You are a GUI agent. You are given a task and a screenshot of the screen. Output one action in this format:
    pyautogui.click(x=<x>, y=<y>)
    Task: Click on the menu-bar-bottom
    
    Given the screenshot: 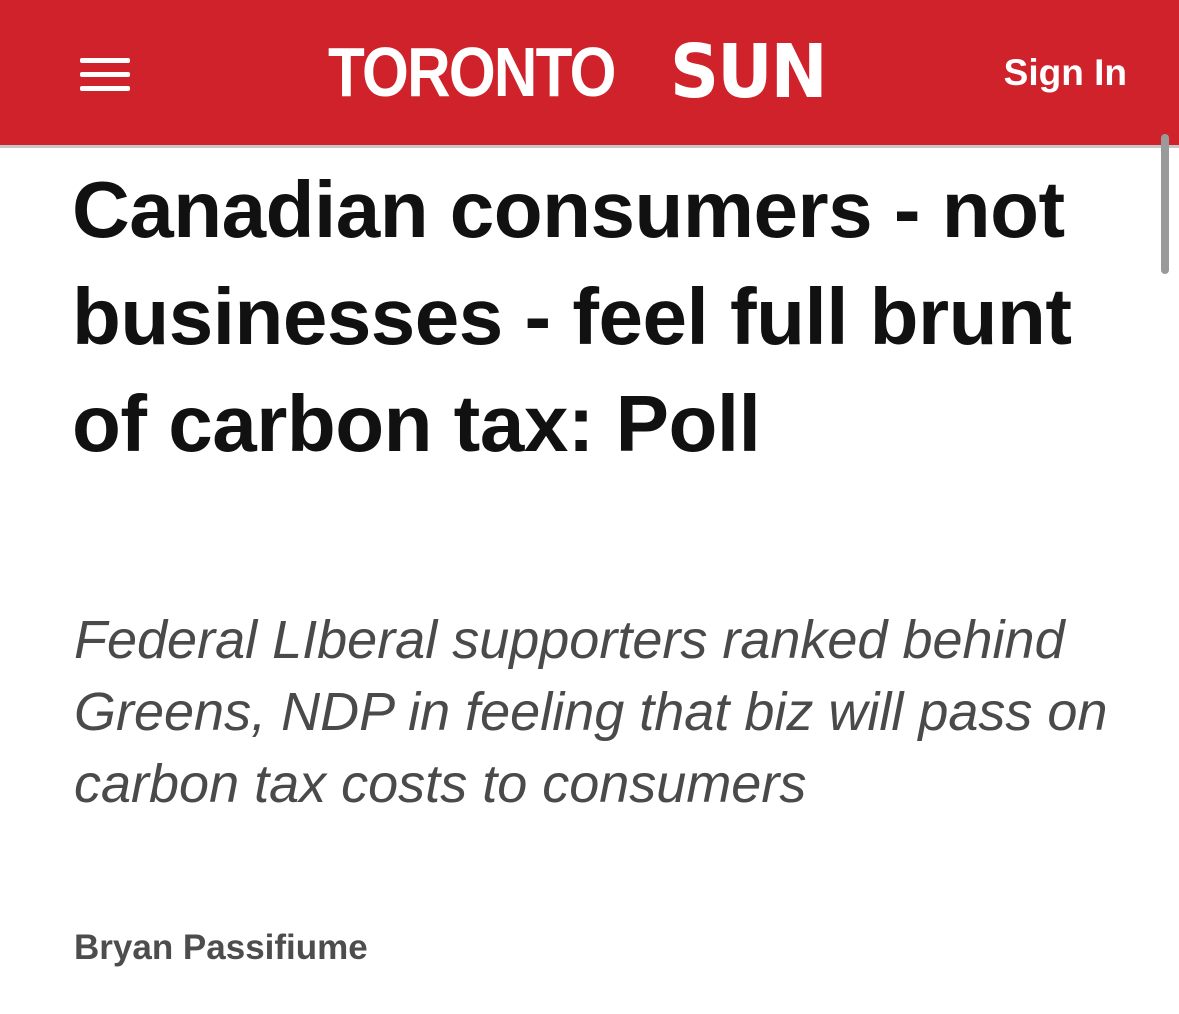 What is the action you would take?
    pyautogui.click(x=105, y=88)
    